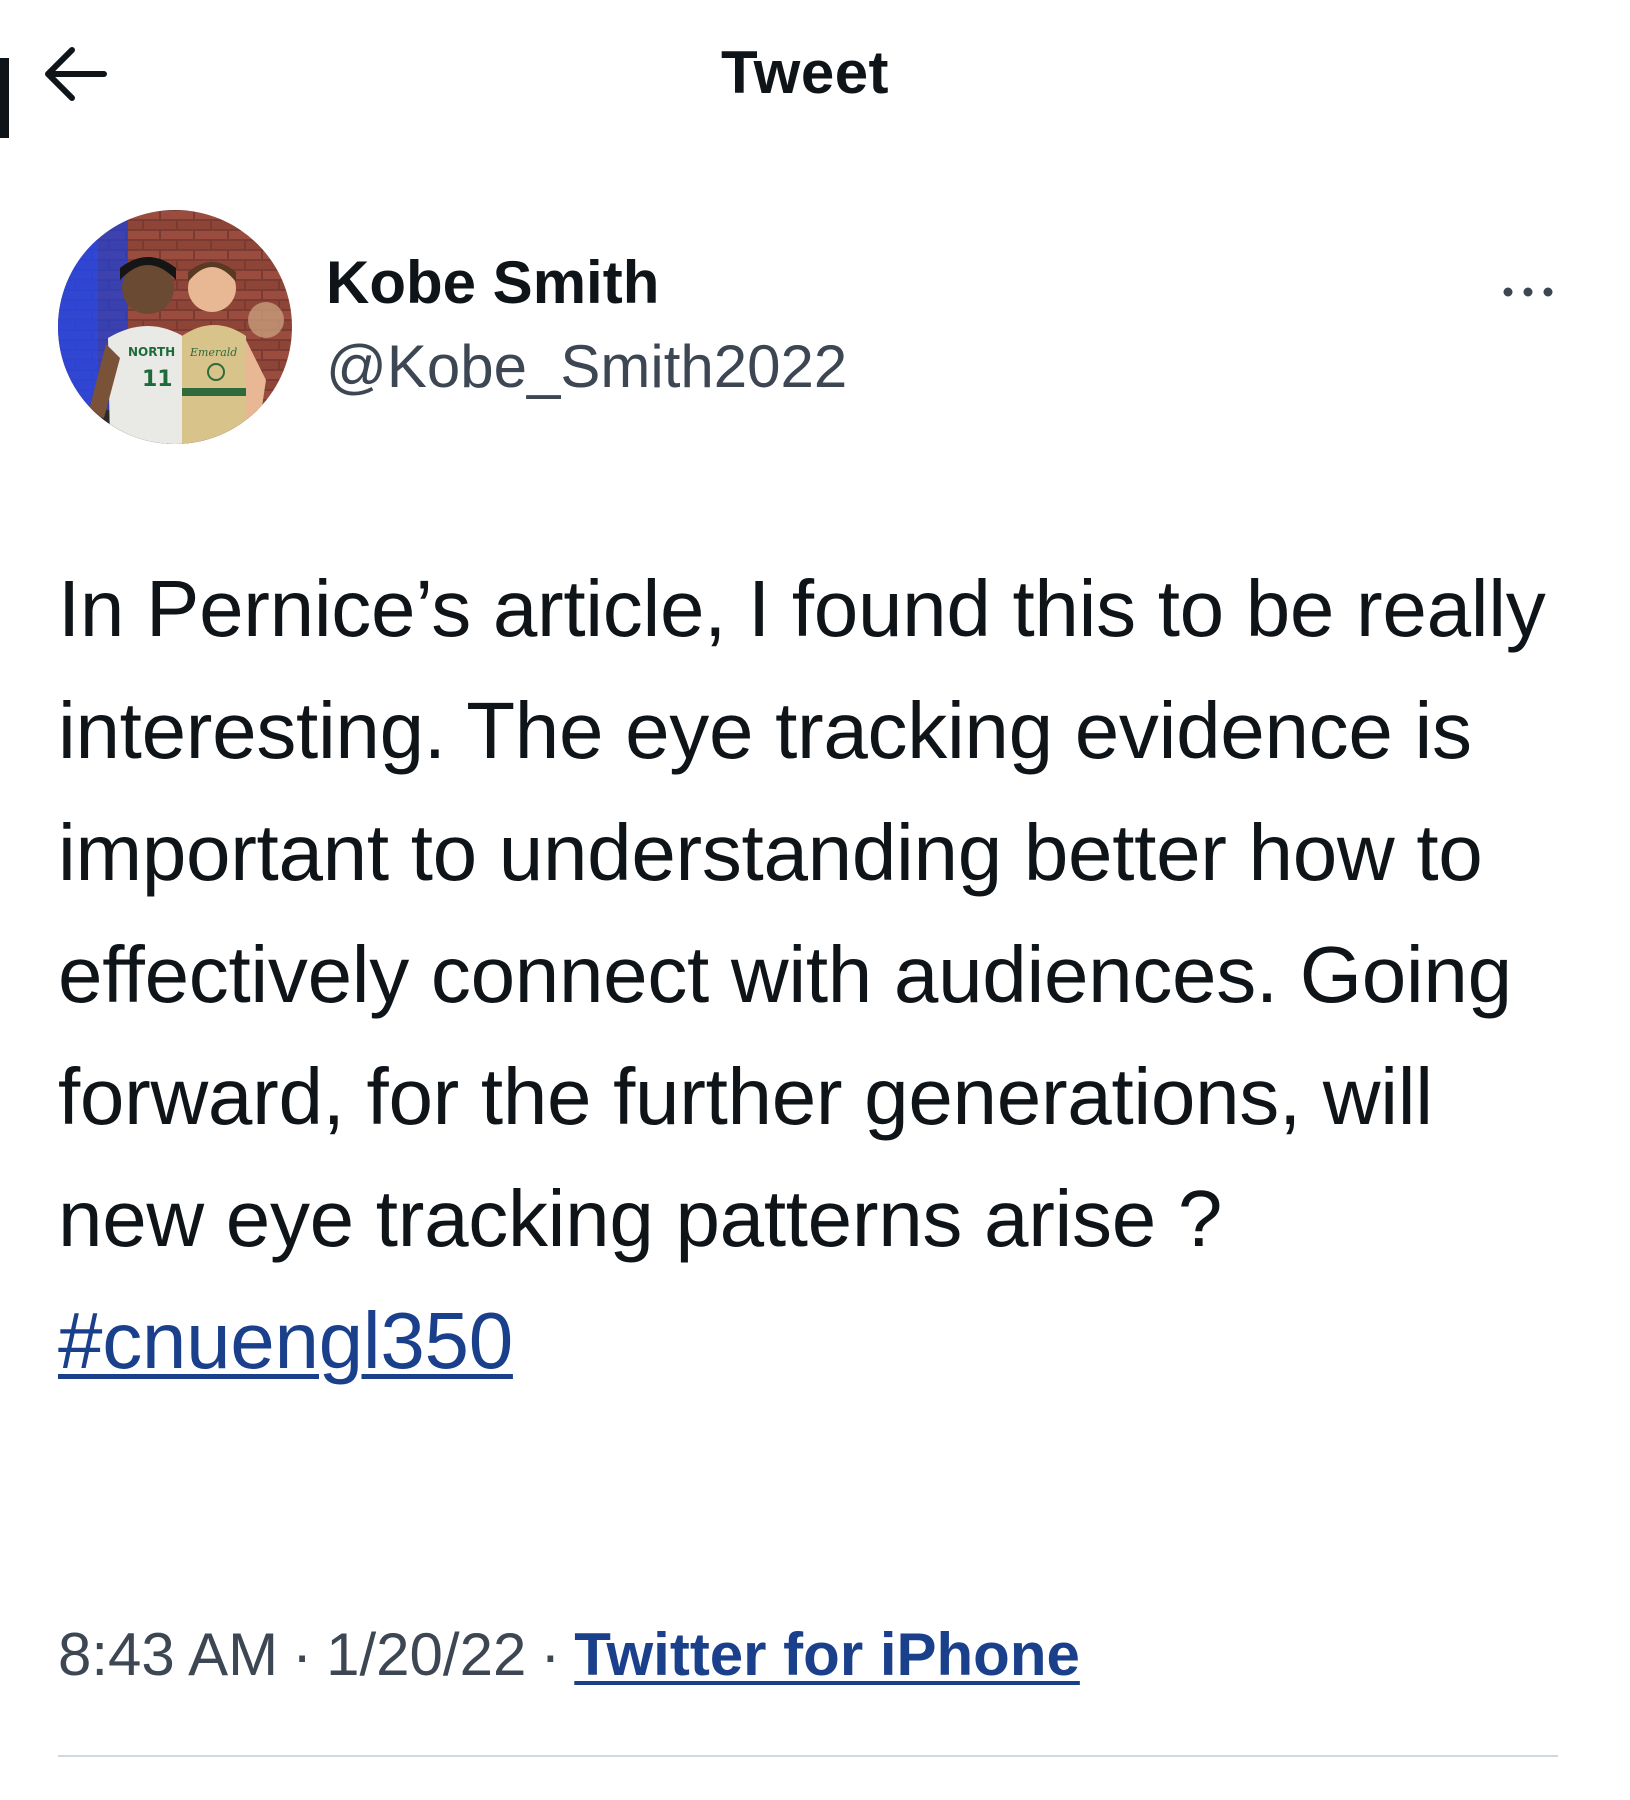 This screenshot has height=1800, width=1630. Describe the element at coordinates (168, 1654) in the screenshot. I see `tweet-time: 8:43 AM` at that location.